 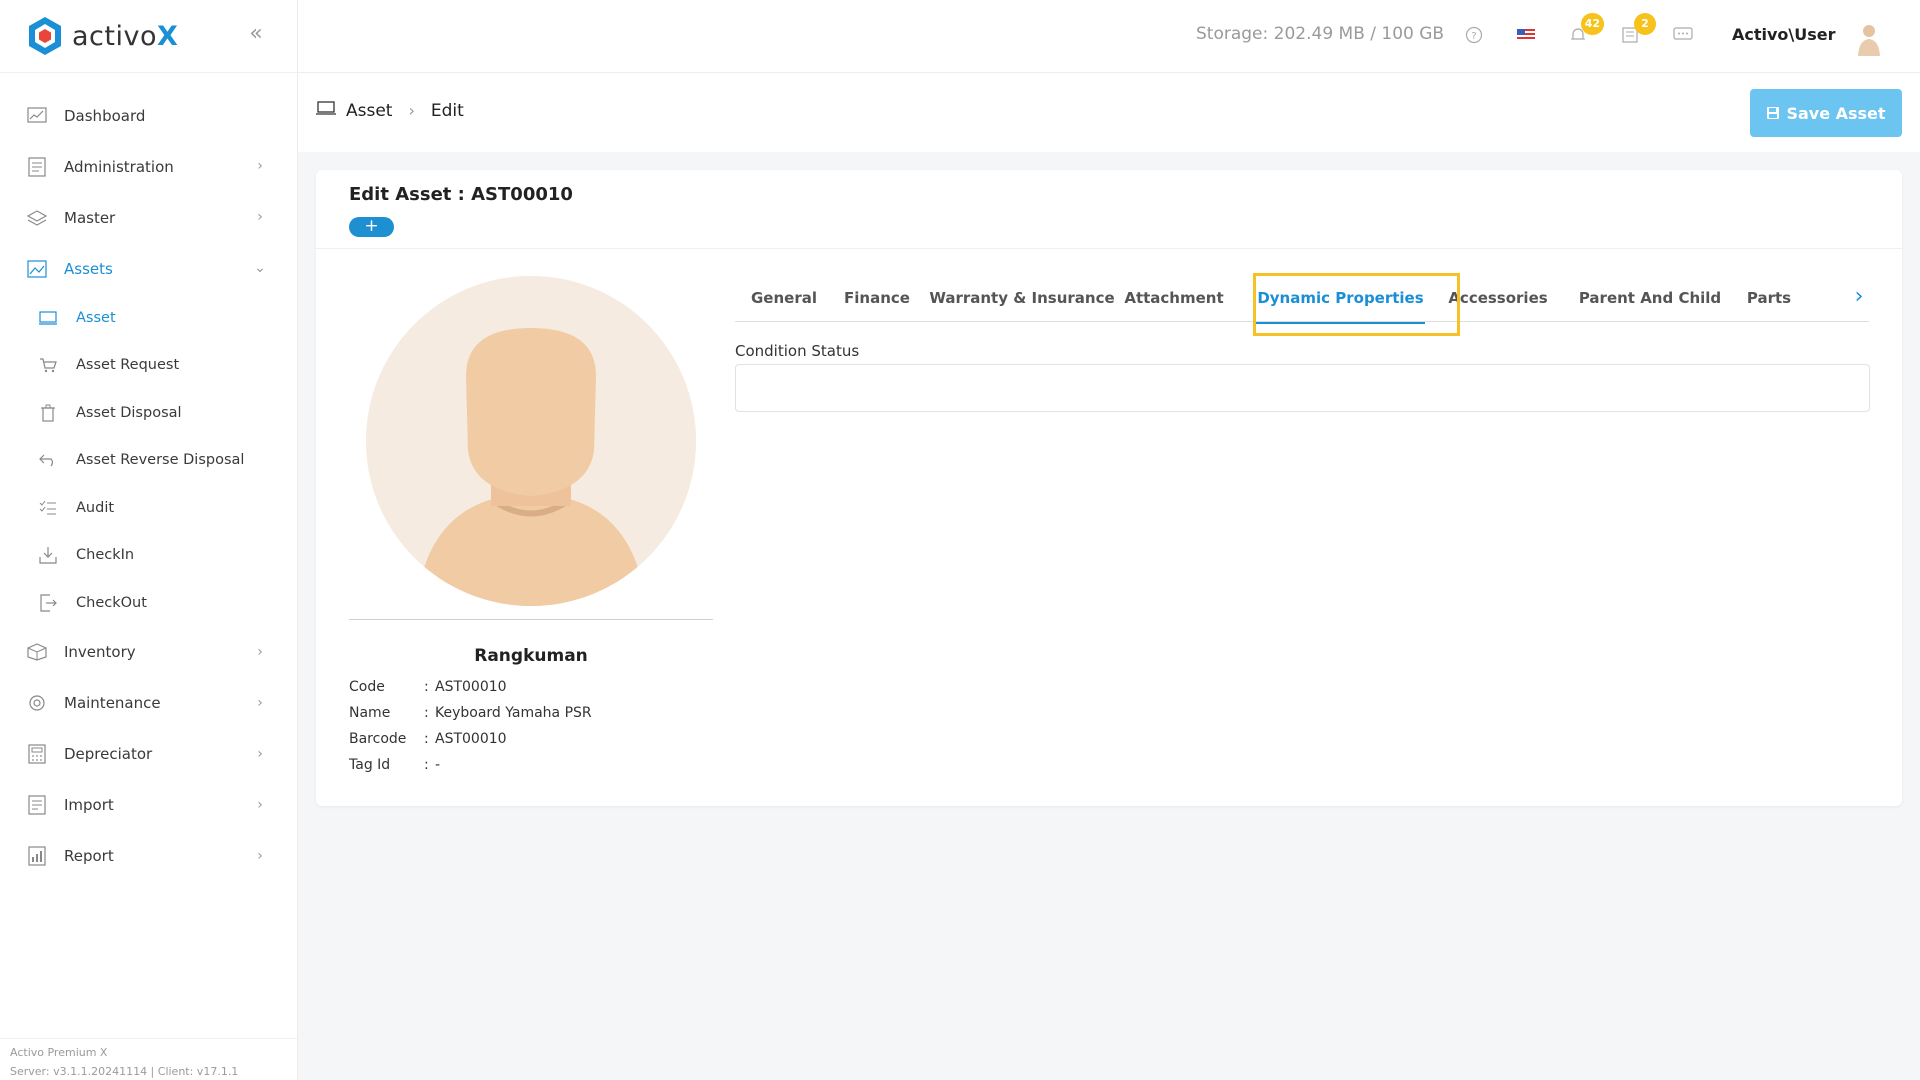 What do you see at coordinates (37, 116) in the screenshot?
I see `chart-icon` at bounding box center [37, 116].